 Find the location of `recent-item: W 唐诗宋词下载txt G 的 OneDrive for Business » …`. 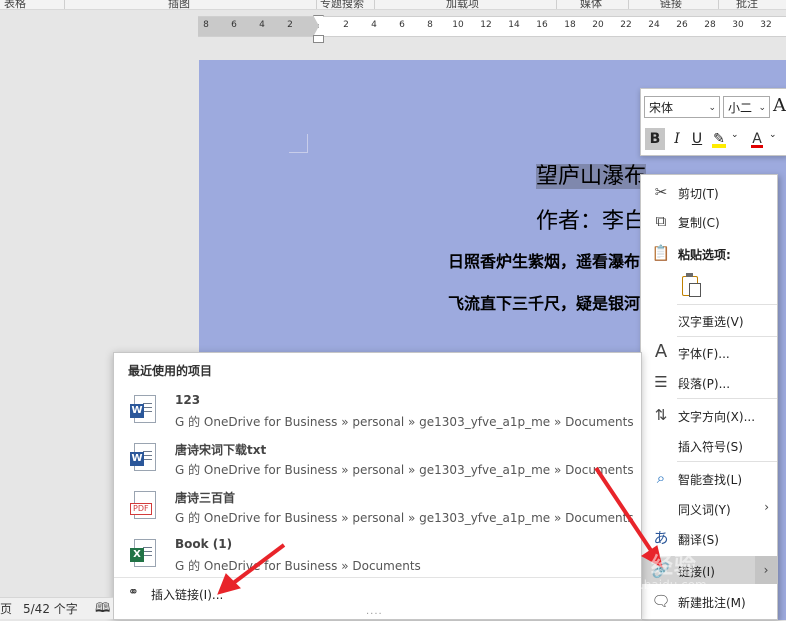

recent-item: W 唐诗宋词下载txt G 的 OneDrive for Business » … is located at coordinates (377, 463).